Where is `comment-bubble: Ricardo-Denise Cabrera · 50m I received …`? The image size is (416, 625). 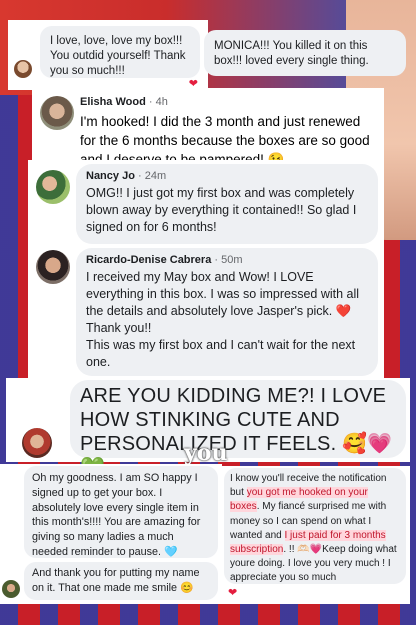 comment-bubble: Ricardo-Denise Cabrera · 50m I received … is located at coordinates (227, 312).